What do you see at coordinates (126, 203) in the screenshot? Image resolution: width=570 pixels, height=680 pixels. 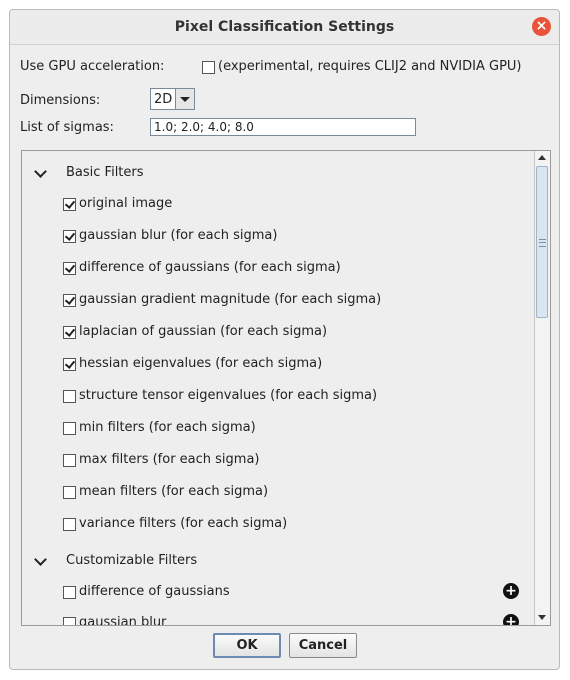 I see `filter-label: original image` at bounding box center [126, 203].